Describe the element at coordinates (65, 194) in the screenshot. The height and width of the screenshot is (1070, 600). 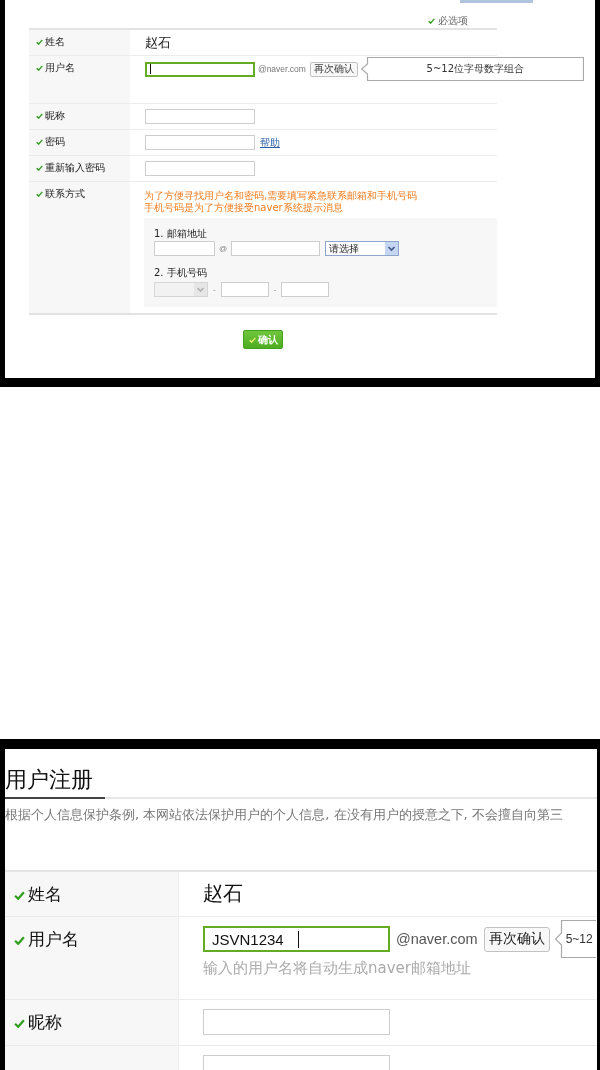
I see `field-label: 联系方式` at that location.